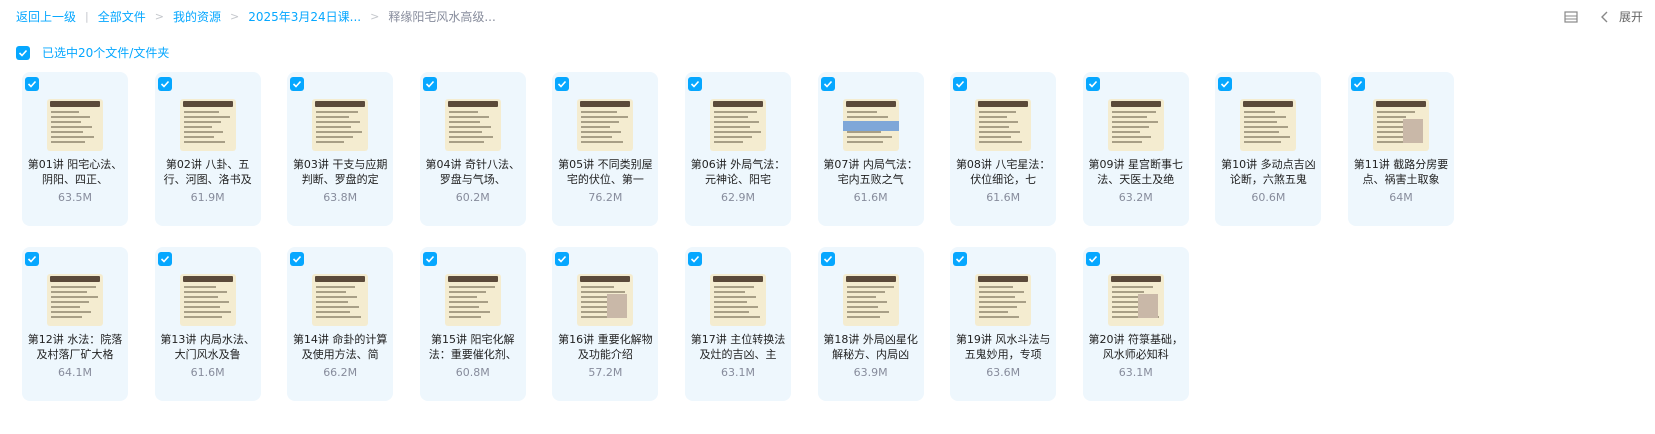 The width and height of the screenshot is (1655, 434). I want to click on file-name: 第04讲 奇针八法、罗盘与气场、, so click(473, 172).